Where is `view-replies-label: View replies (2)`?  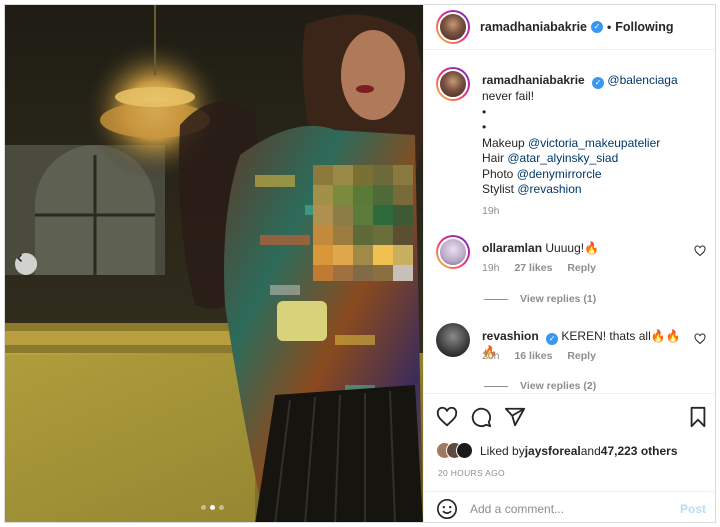
view-replies-label: View replies (2) is located at coordinates (558, 386).